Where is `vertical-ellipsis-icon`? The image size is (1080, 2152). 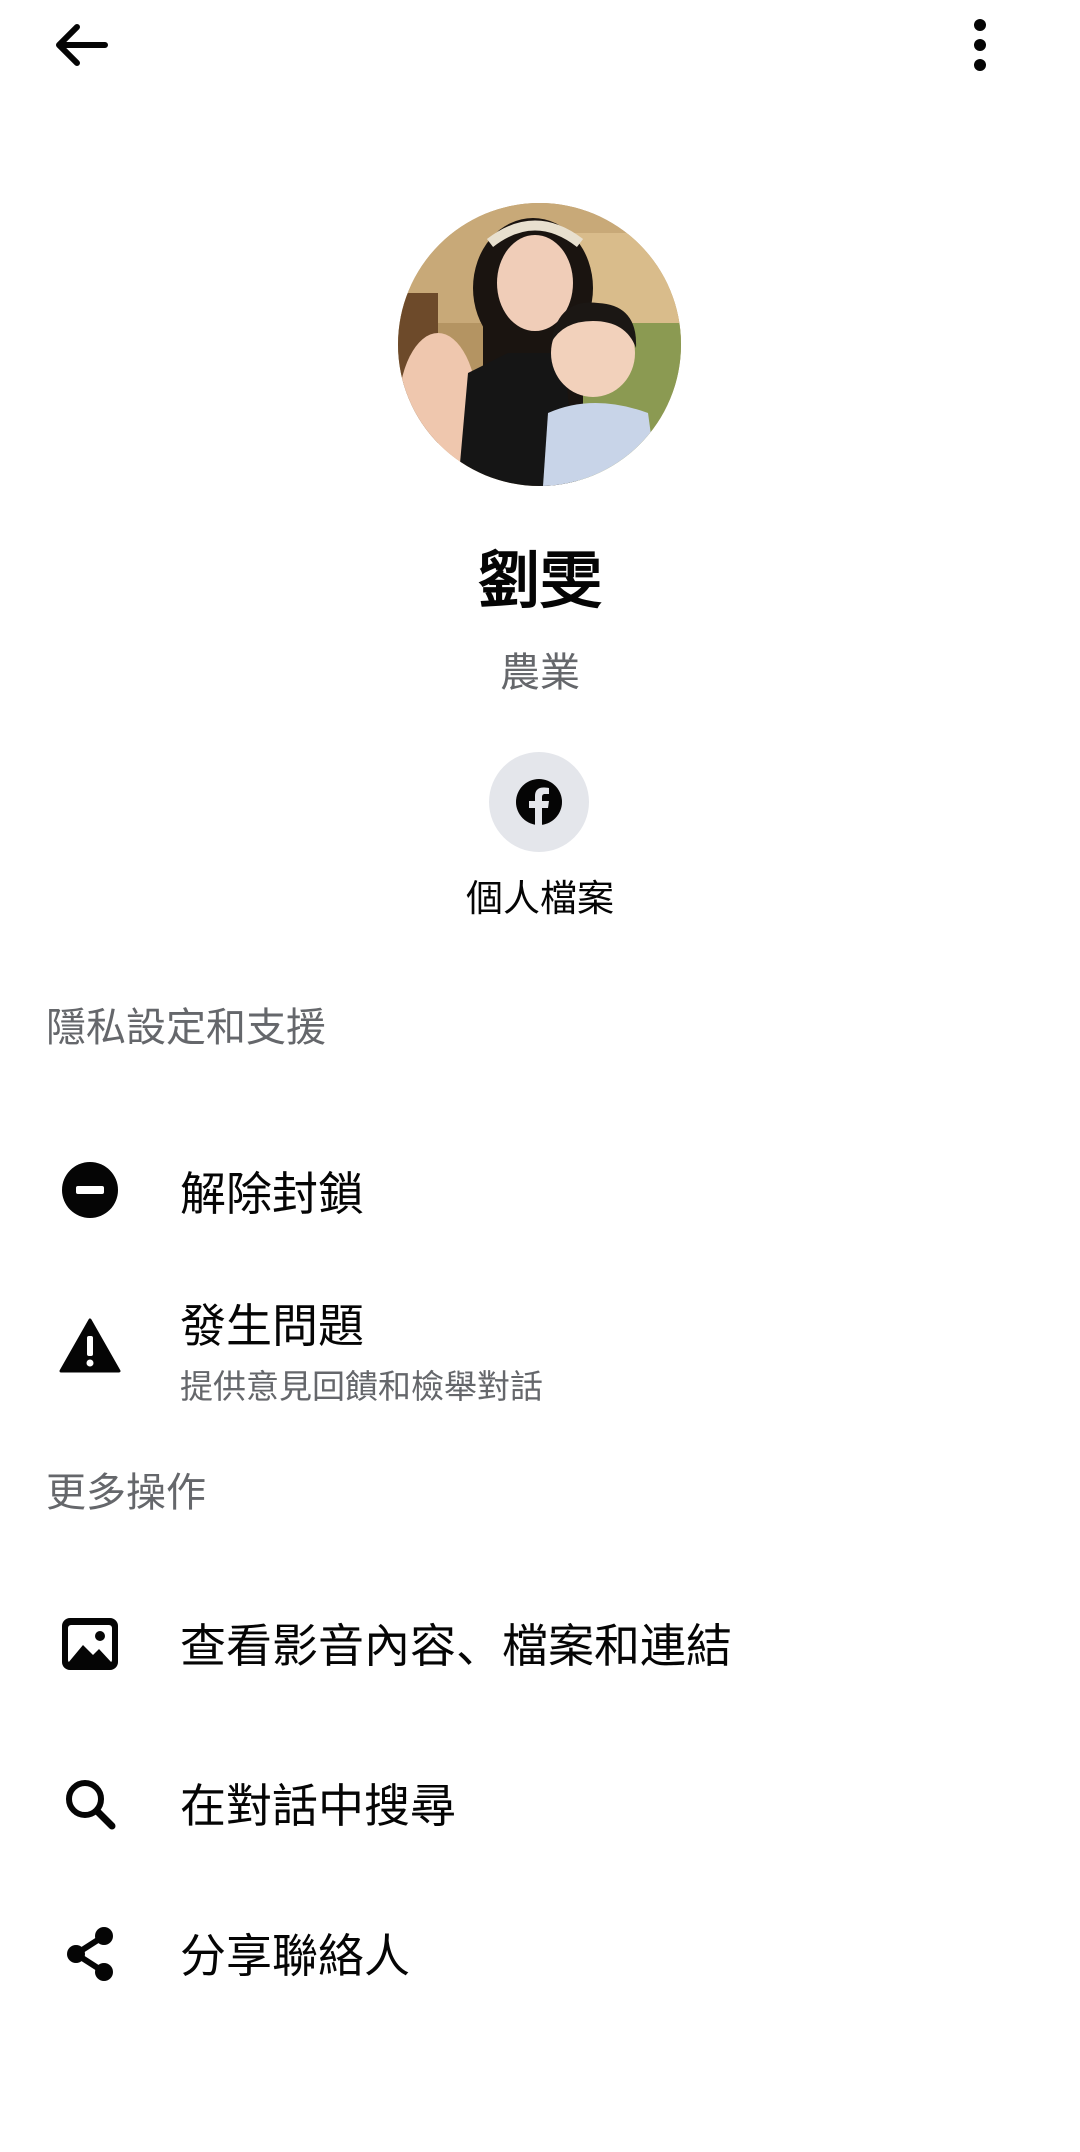
vertical-ellipsis-icon is located at coordinates (980, 45).